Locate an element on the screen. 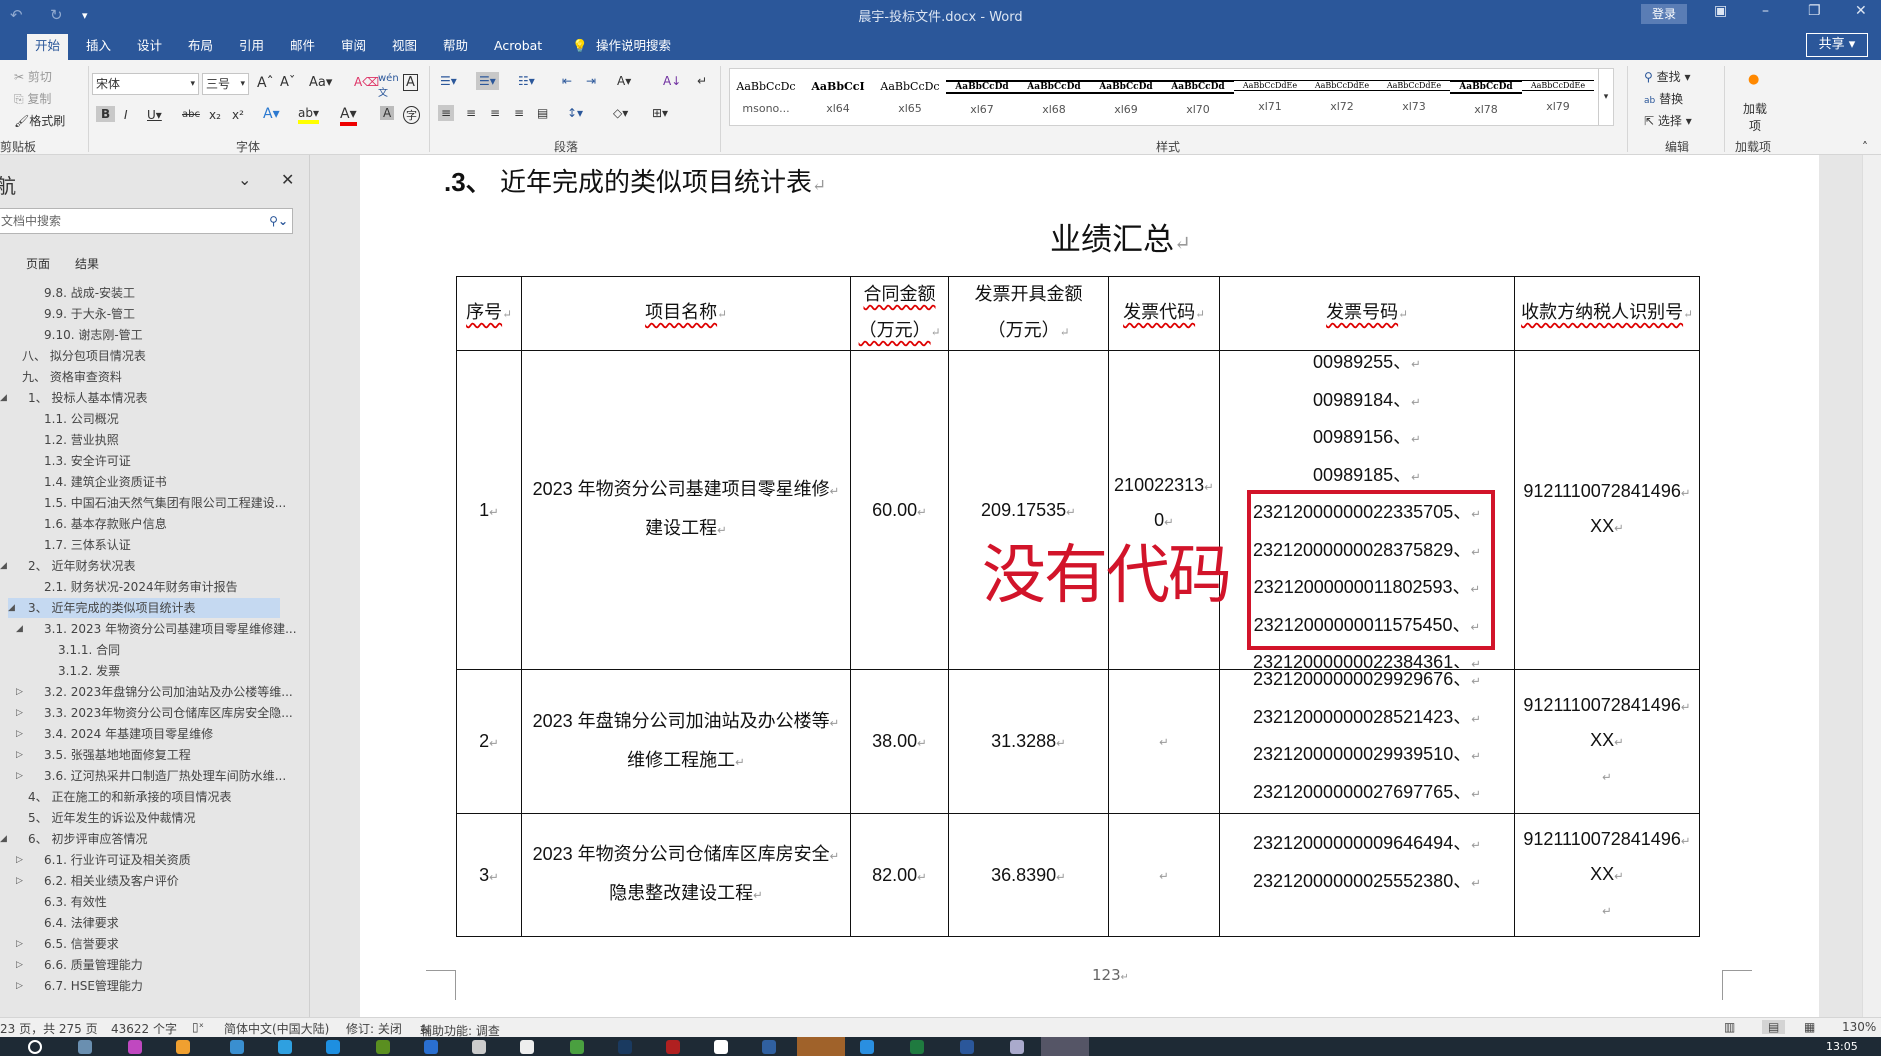  font-color-icon: A▾ is located at coordinates (348, 116).